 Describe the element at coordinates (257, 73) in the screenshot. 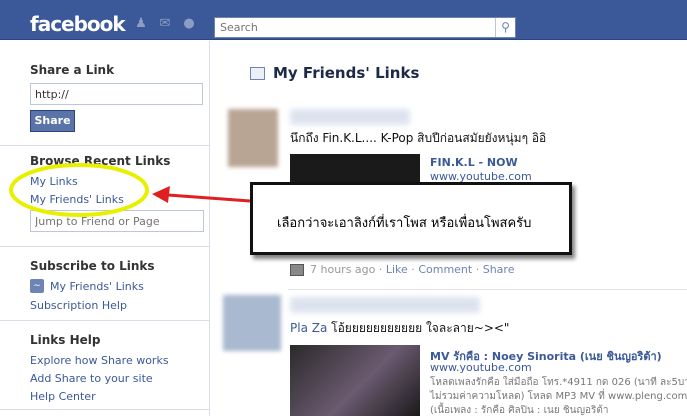

I see `links-icon` at that location.